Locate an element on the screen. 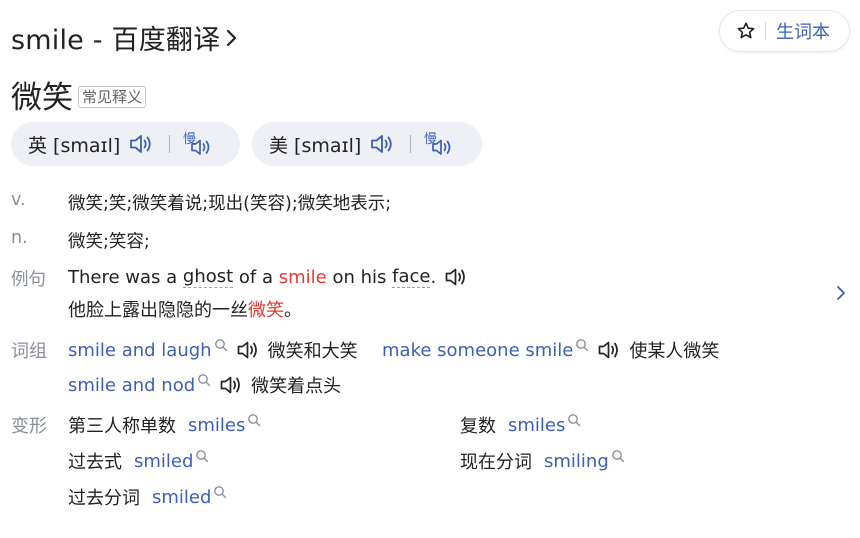 The height and width of the screenshot is (538, 860). definition-noun: 微笑;笑容; is located at coordinates (109, 242).